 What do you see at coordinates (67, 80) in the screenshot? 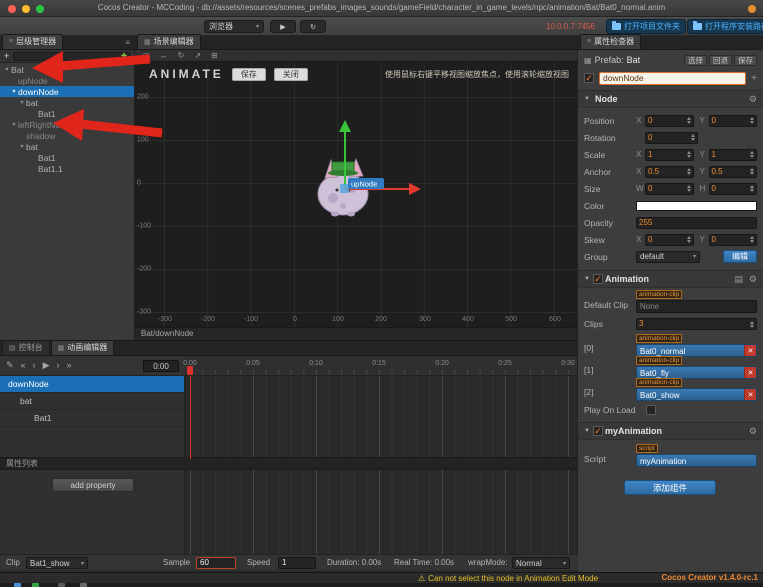
I see `tree-node-upnode: upNode` at bounding box center [67, 80].